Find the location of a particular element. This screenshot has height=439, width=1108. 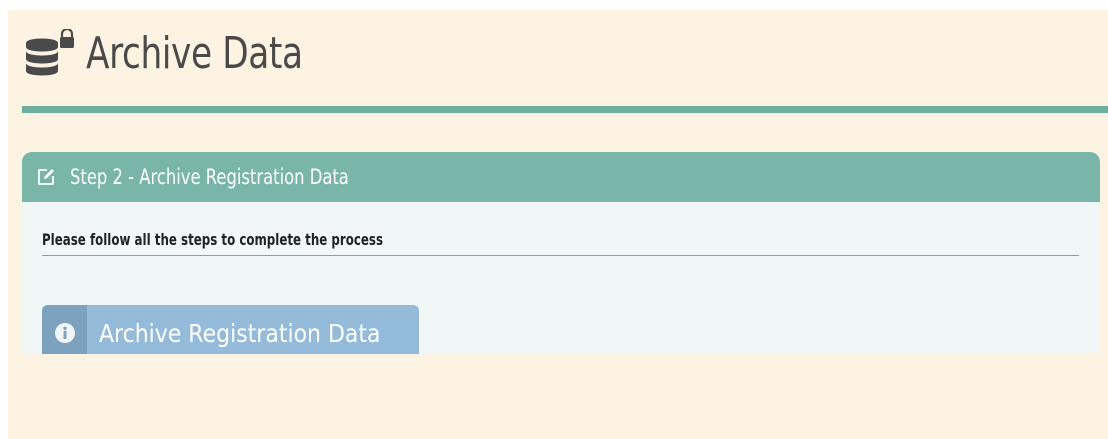

locked-database-icon is located at coordinates (50, 51).